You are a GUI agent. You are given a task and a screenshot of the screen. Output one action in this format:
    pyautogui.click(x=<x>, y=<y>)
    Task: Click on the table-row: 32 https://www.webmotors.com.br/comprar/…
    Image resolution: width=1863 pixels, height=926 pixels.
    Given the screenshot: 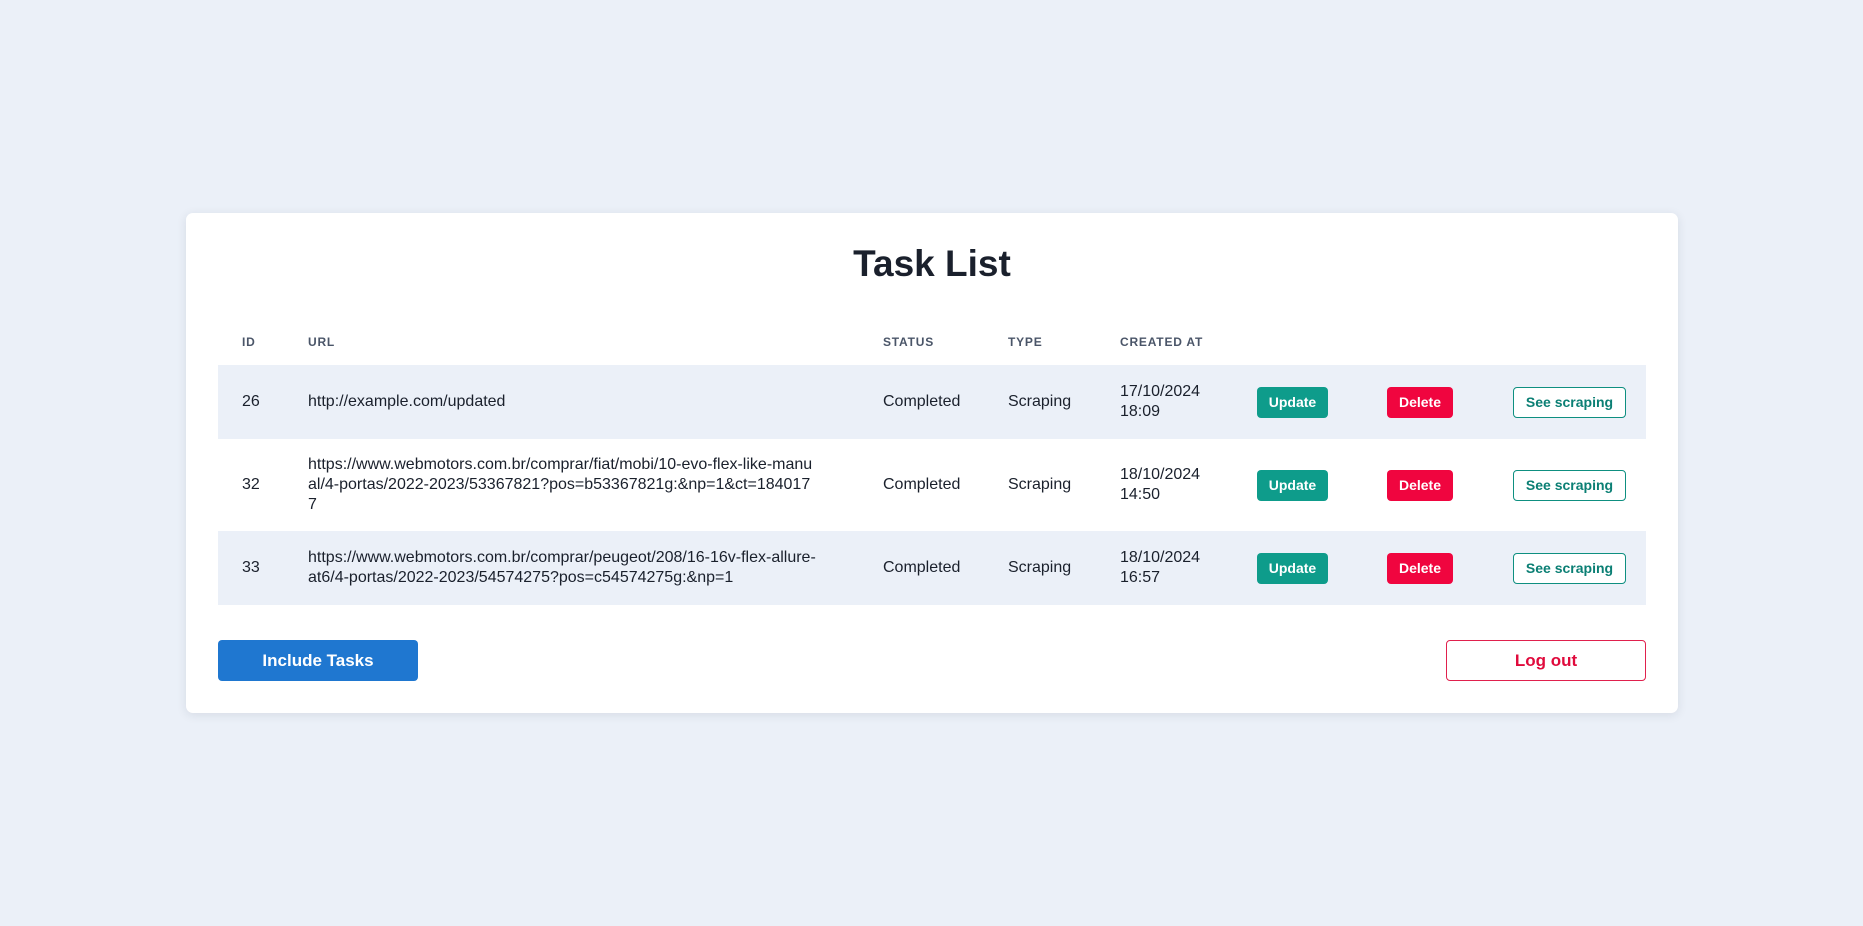 What is the action you would take?
    pyautogui.click(x=932, y=485)
    